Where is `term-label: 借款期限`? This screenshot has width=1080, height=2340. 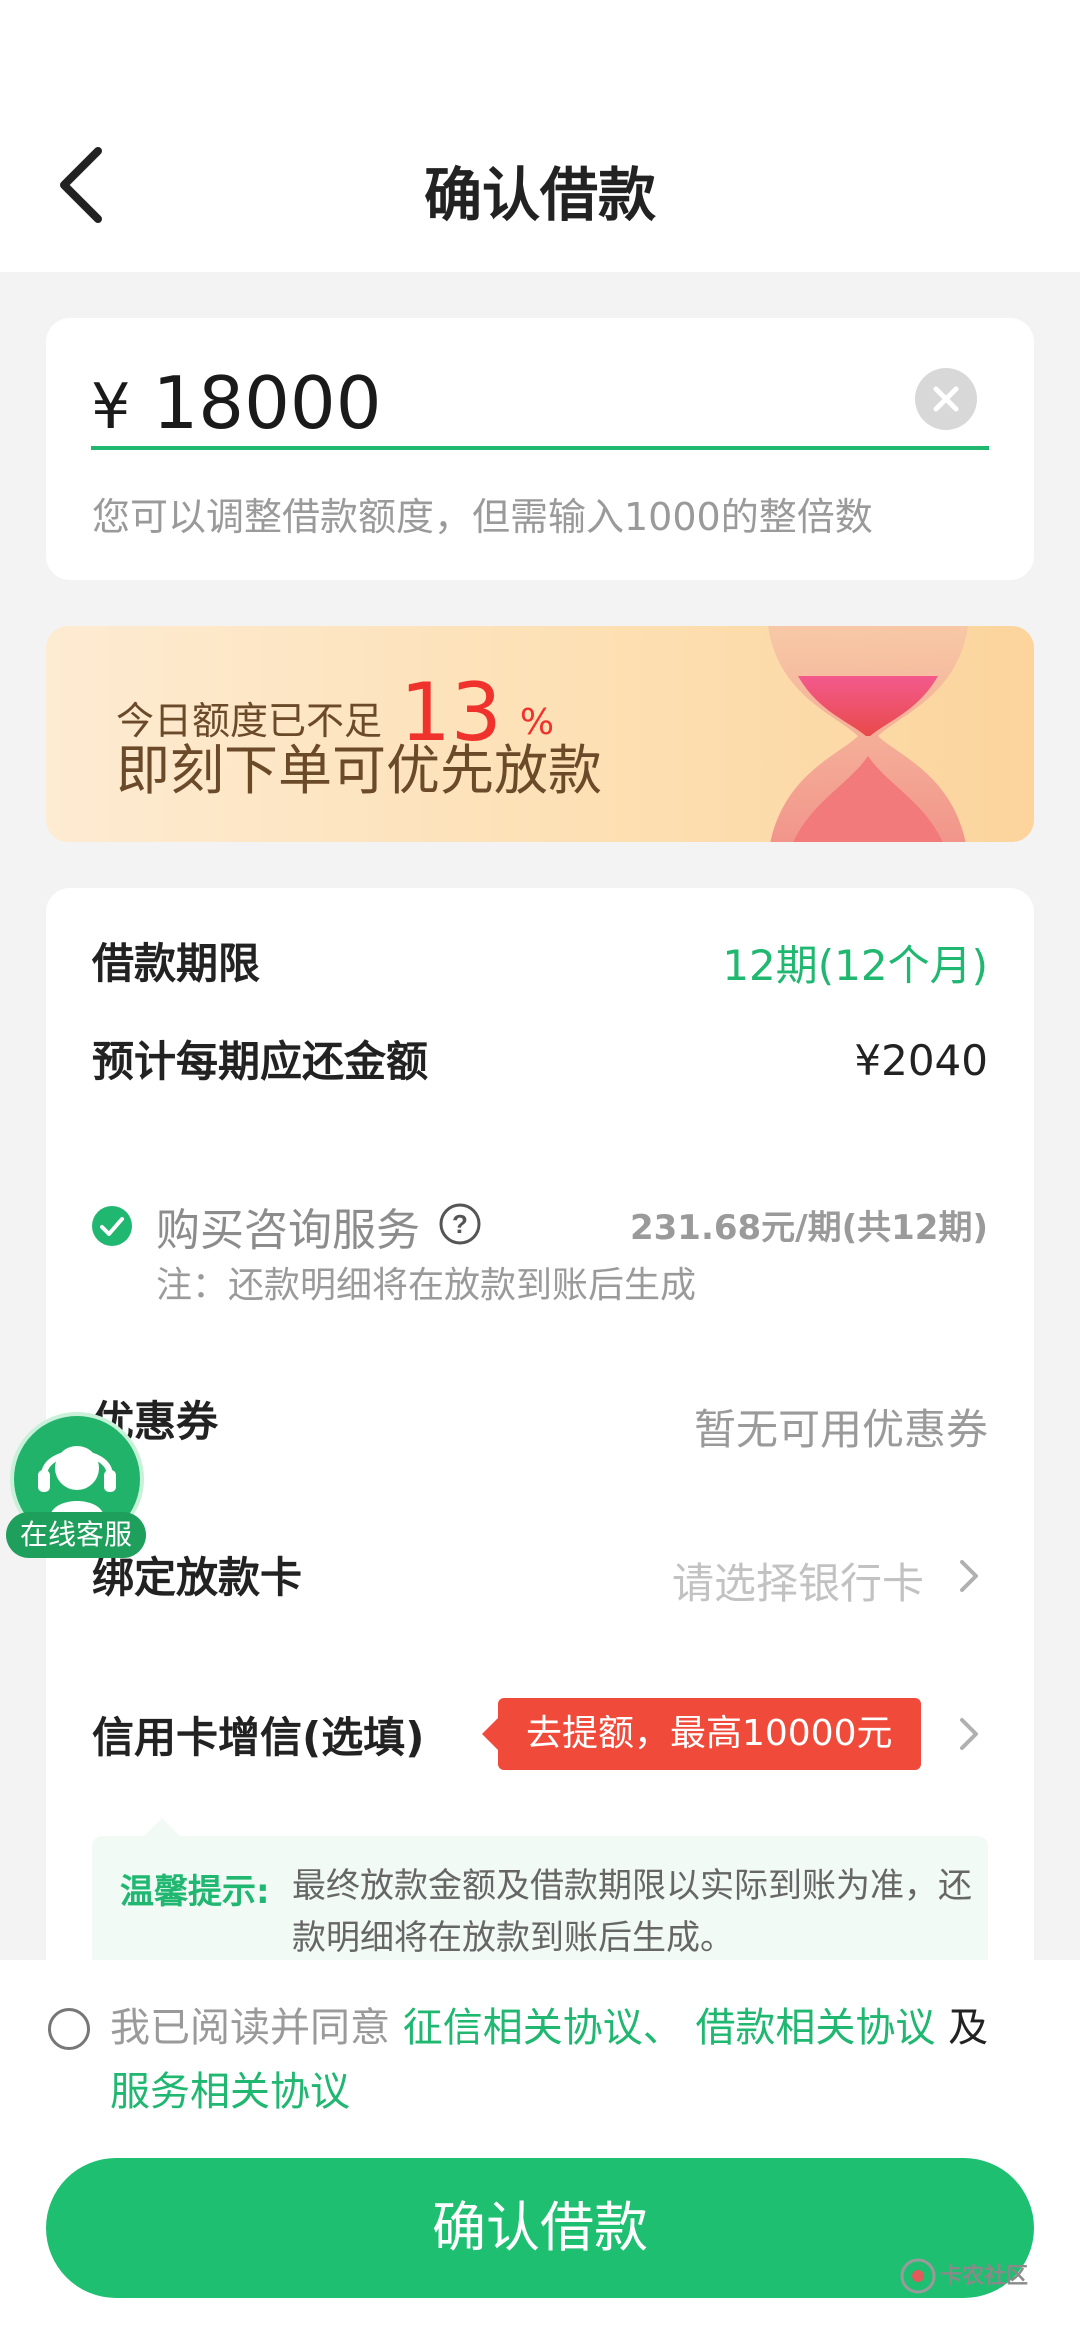
term-label: 借款期限 is located at coordinates (176, 963).